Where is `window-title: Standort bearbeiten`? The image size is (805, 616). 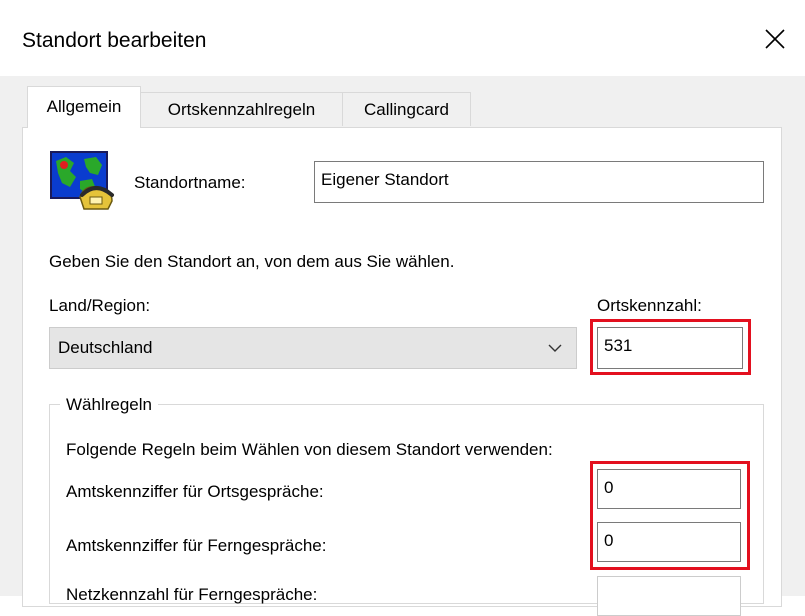
window-title: Standort bearbeiten is located at coordinates (114, 40).